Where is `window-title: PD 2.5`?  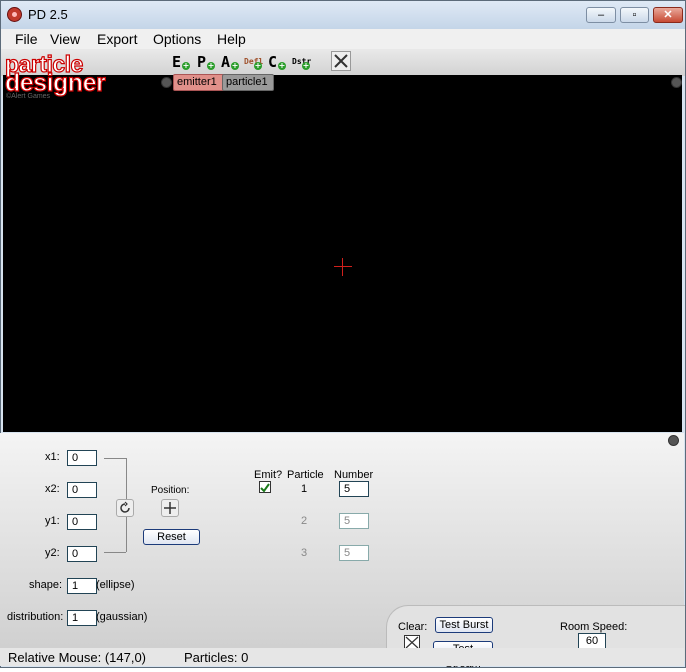 window-title: PD 2.5 is located at coordinates (48, 14).